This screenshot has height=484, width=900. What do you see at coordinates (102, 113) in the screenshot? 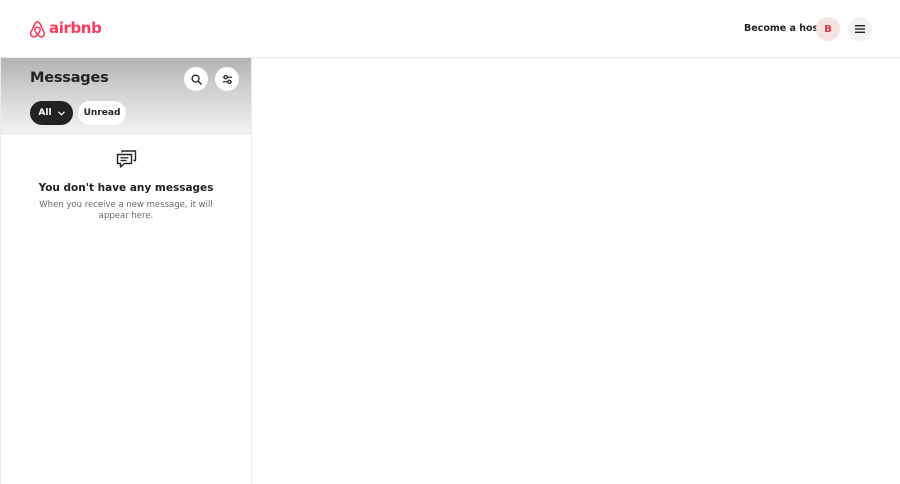
I see `filter-unread-button: Unread` at bounding box center [102, 113].